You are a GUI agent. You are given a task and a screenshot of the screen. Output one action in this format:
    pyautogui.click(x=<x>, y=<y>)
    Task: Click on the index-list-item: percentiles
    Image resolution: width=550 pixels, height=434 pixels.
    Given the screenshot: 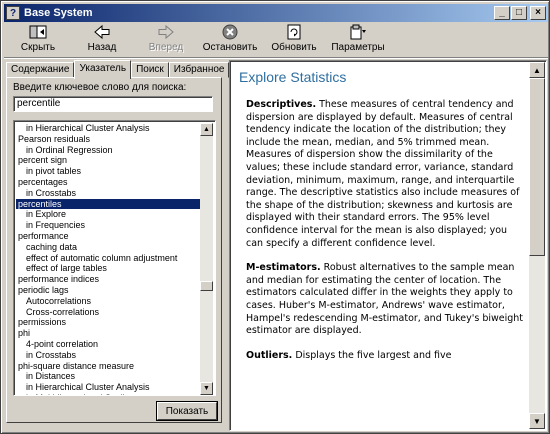 What is the action you would take?
    pyautogui.click(x=108, y=204)
    